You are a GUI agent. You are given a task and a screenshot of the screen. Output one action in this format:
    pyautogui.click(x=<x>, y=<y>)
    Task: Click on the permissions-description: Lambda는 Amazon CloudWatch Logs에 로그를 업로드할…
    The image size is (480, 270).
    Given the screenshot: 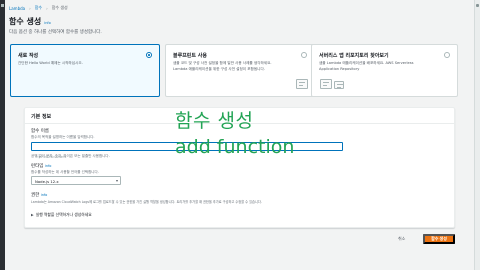 What is the action you would take?
    pyautogui.click(x=146, y=202)
    